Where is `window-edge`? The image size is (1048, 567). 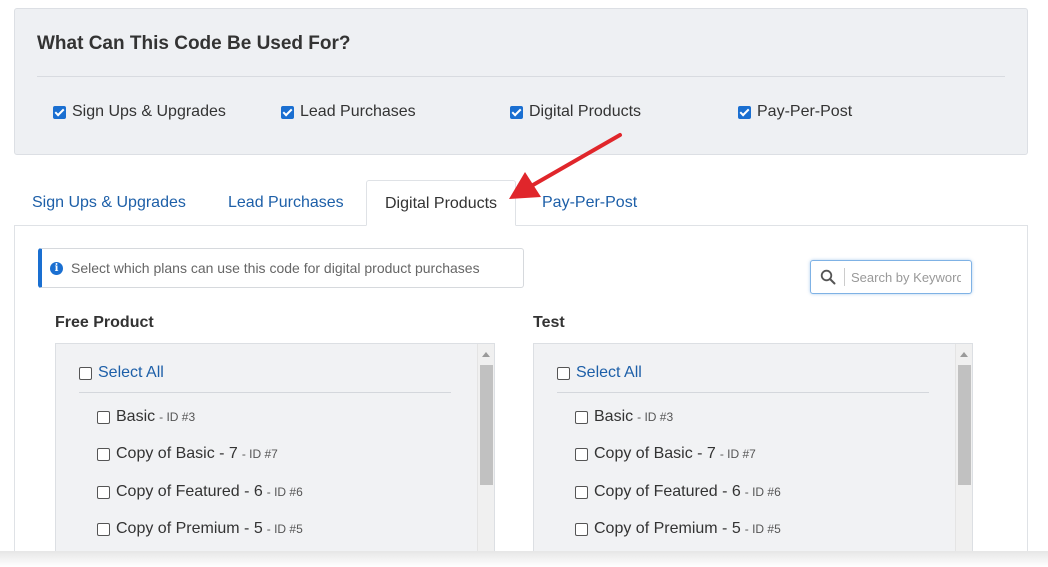
window-edge is located at coordinates (524, 559).